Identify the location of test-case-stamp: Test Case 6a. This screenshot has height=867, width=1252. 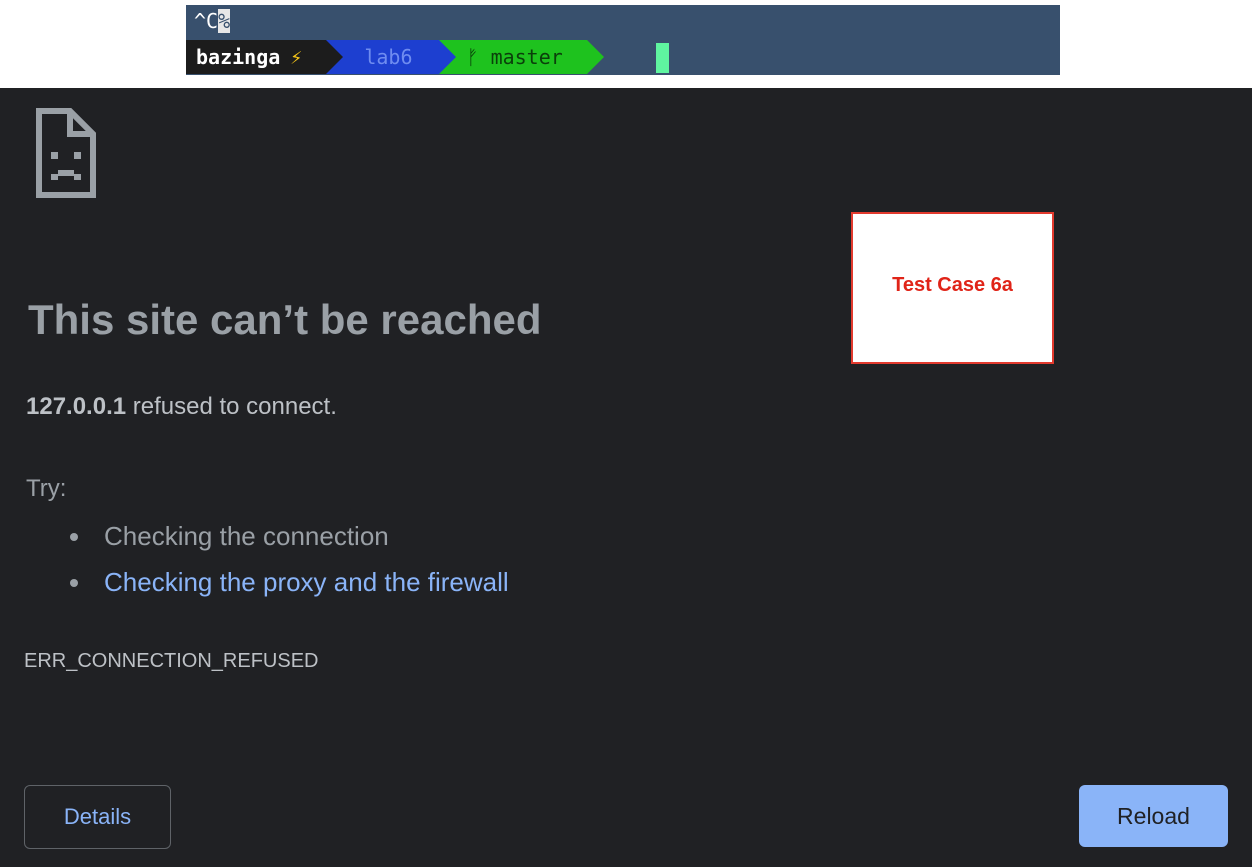
(952, 288).